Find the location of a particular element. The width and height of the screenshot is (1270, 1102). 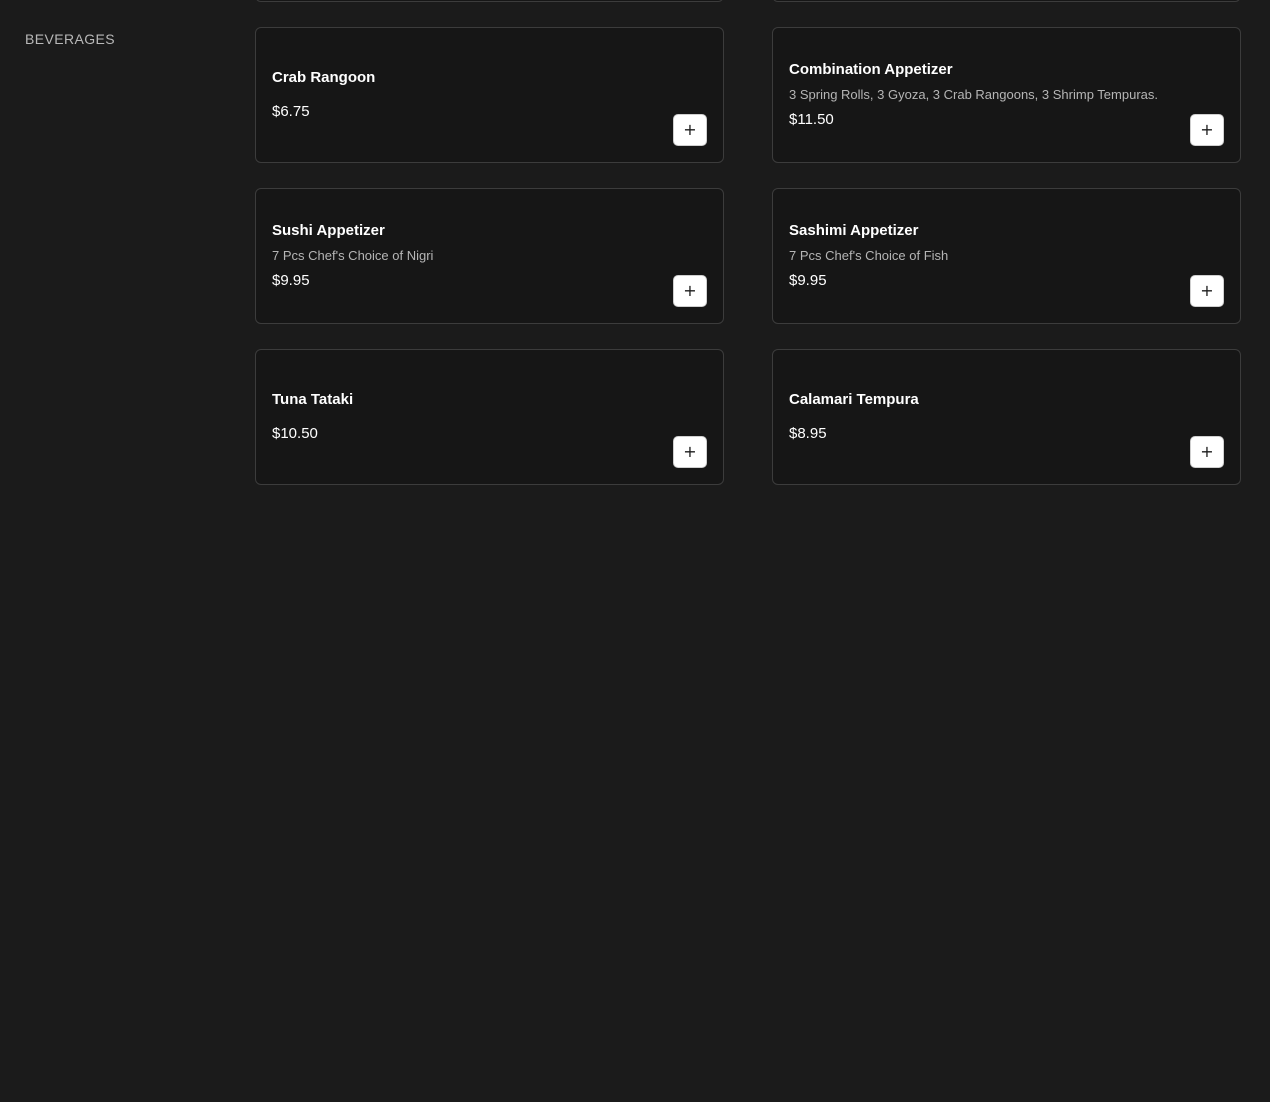

menu-item-price: $10.50 is located at coordinates (295, 433).